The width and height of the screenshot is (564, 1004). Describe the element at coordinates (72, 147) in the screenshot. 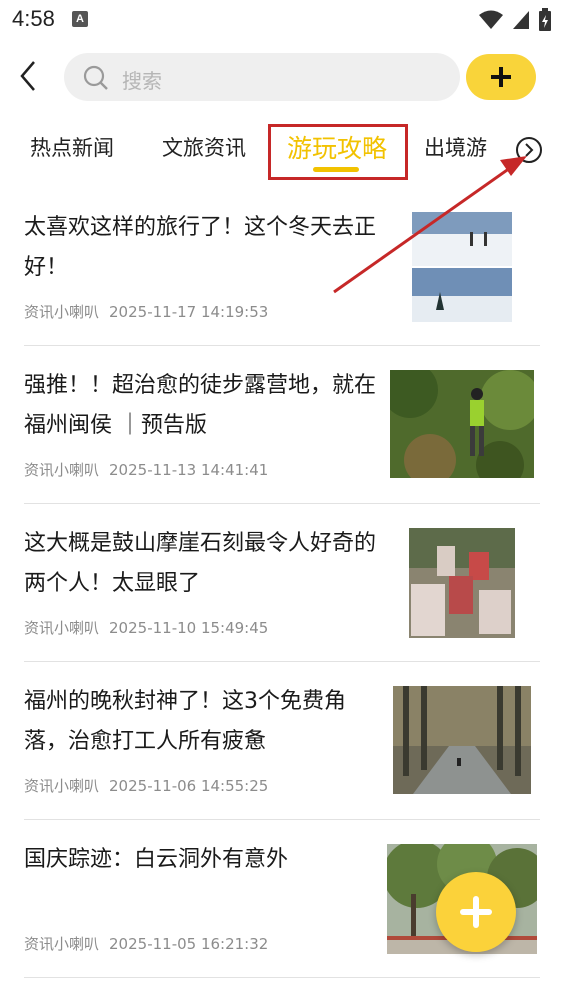

I see `tab-hot-news: 热点新闻` at that location.